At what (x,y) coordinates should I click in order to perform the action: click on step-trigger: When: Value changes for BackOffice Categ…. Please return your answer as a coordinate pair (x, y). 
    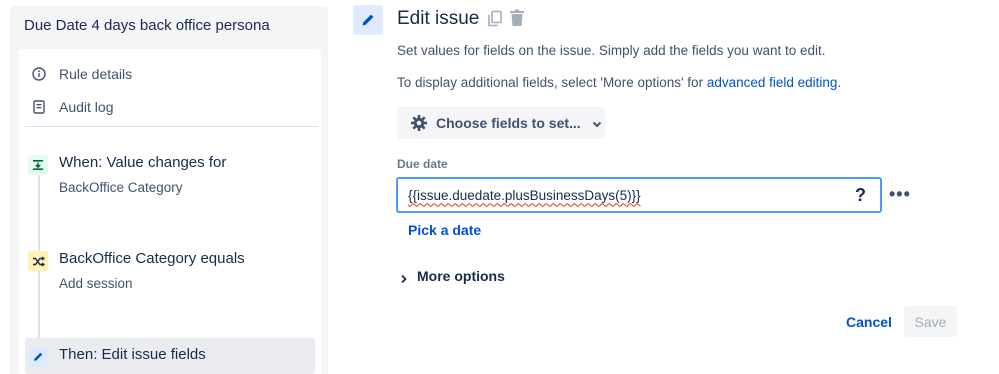
    Looking at the image, I should click on (170, 176).